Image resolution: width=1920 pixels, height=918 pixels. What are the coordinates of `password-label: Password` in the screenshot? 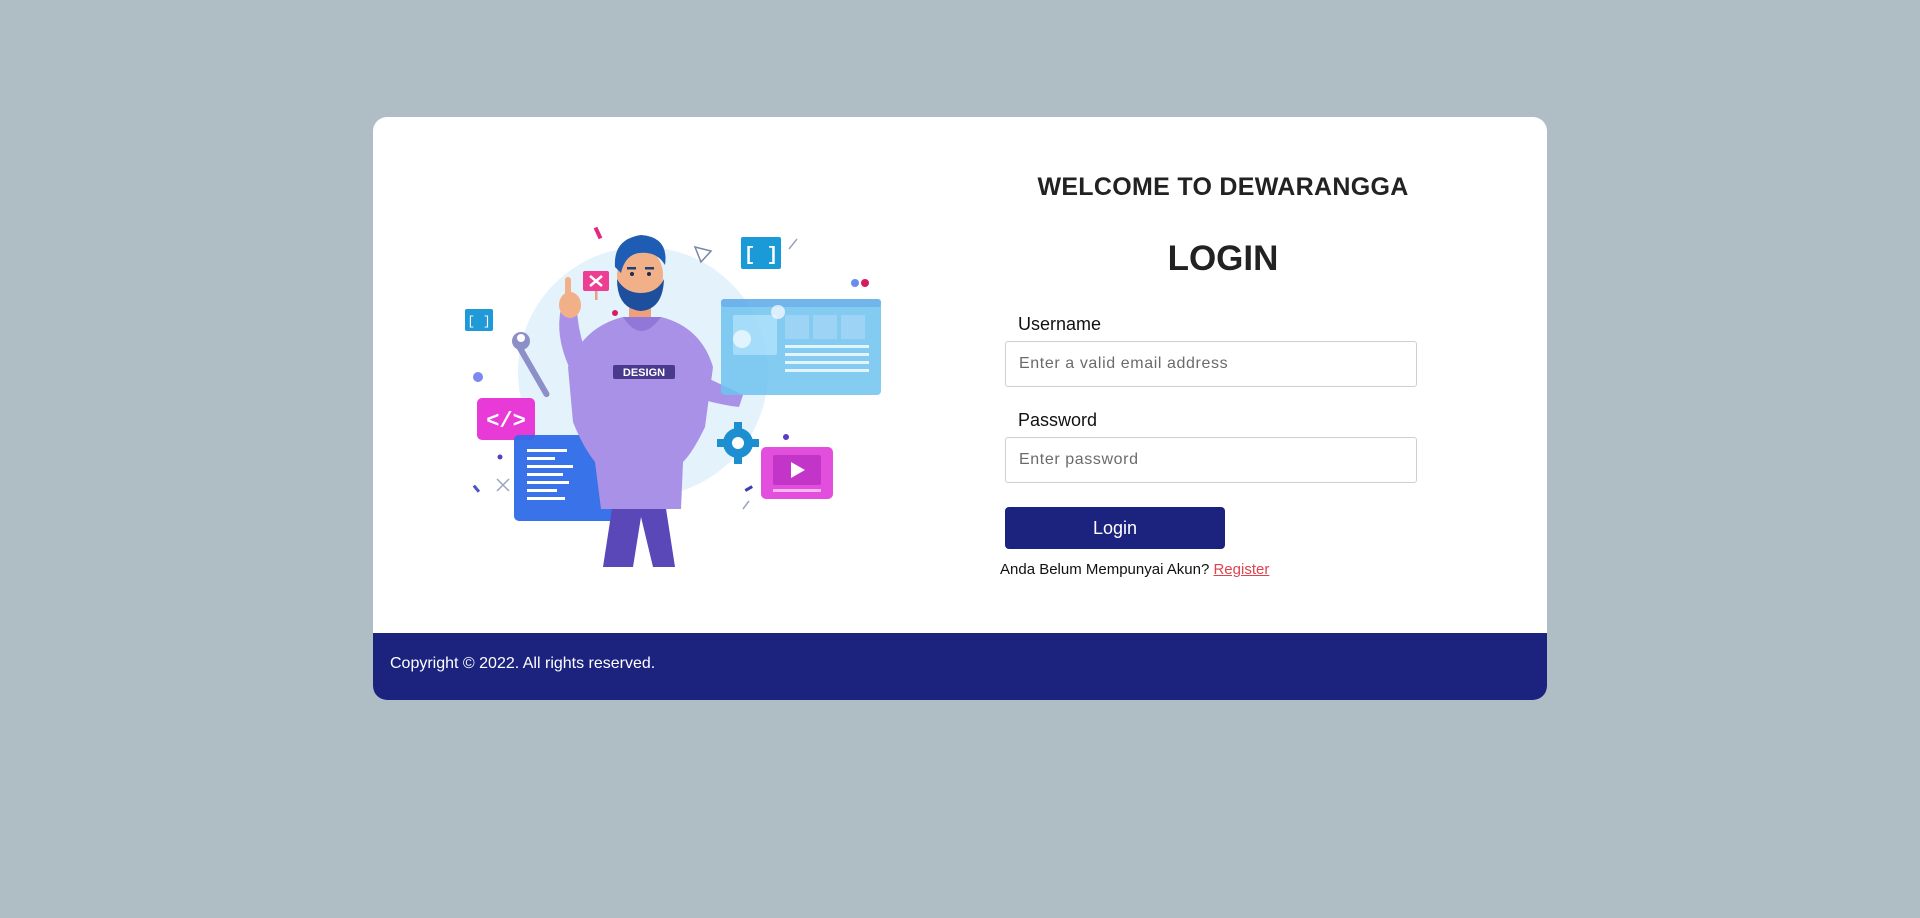 It's located at (1058, 420).